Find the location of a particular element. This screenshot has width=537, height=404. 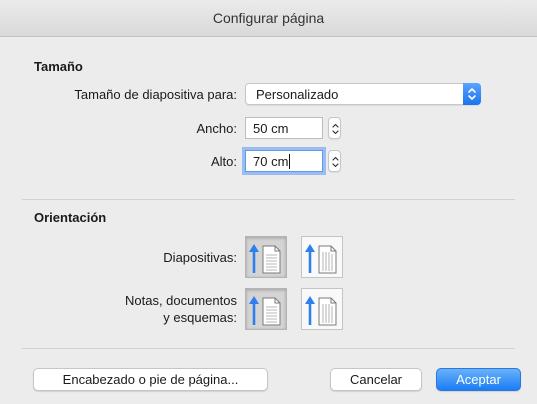

notes-orientation-label: Notas, documentos y esquemas: is located at coordinates (181, 309).